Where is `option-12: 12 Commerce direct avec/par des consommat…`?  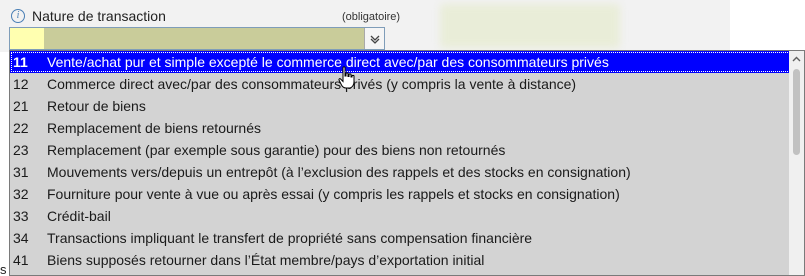
option-12: 12 Commerce direct avec/par des consommat… is located at coordinates (400, 84).